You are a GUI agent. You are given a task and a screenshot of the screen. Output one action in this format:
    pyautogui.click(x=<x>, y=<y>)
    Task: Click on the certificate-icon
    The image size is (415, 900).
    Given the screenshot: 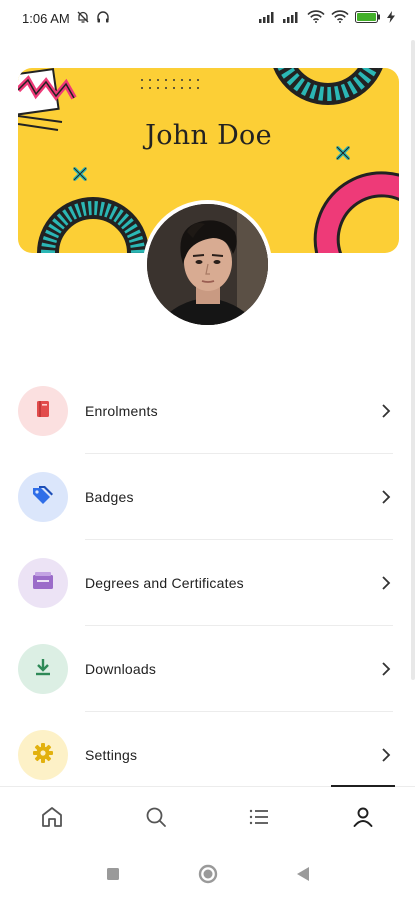 What is the action you would take?
    pyautogui.click(x=43, y=583)
    